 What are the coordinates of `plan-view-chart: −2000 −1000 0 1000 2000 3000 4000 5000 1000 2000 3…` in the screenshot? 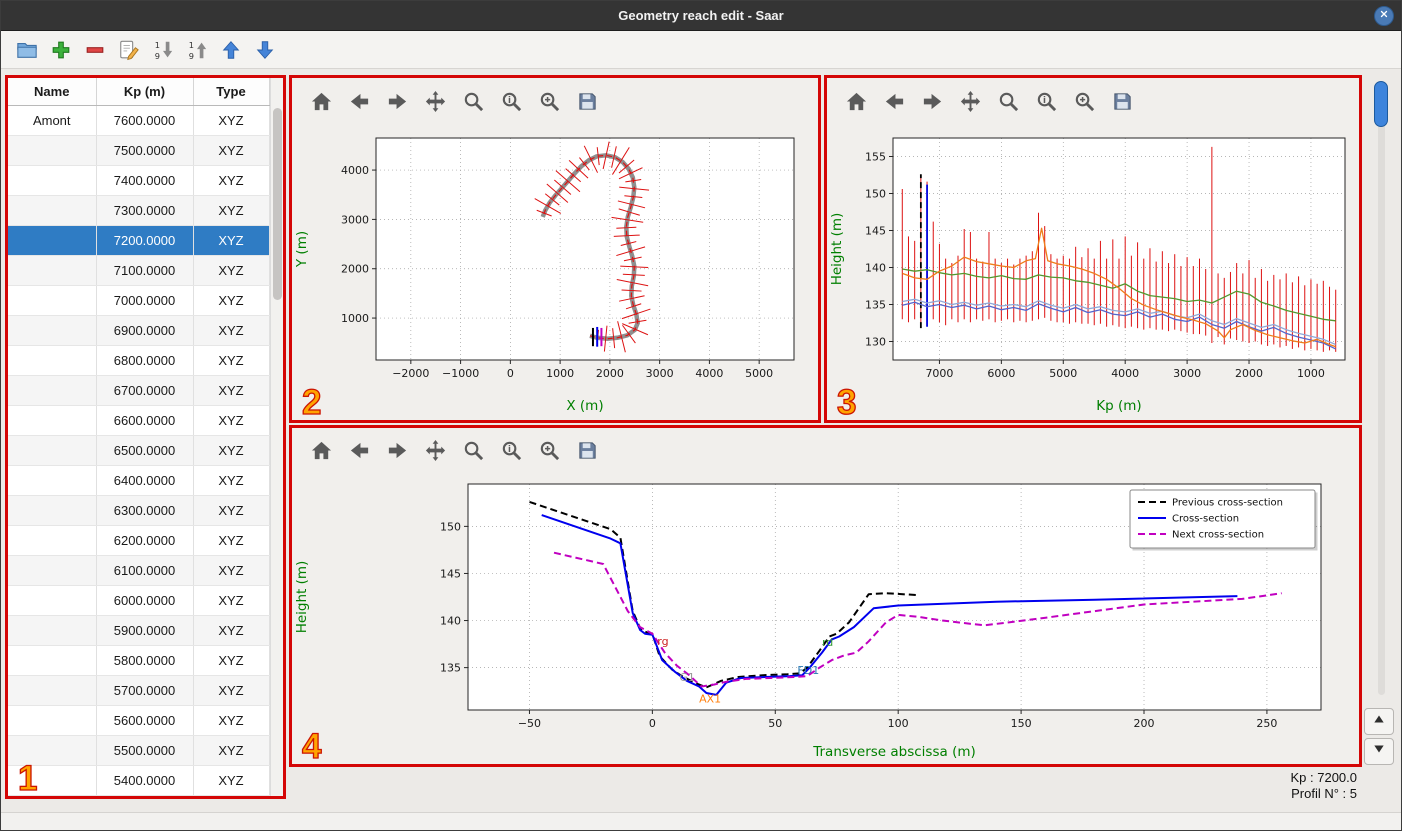 It's located at (555, 270).